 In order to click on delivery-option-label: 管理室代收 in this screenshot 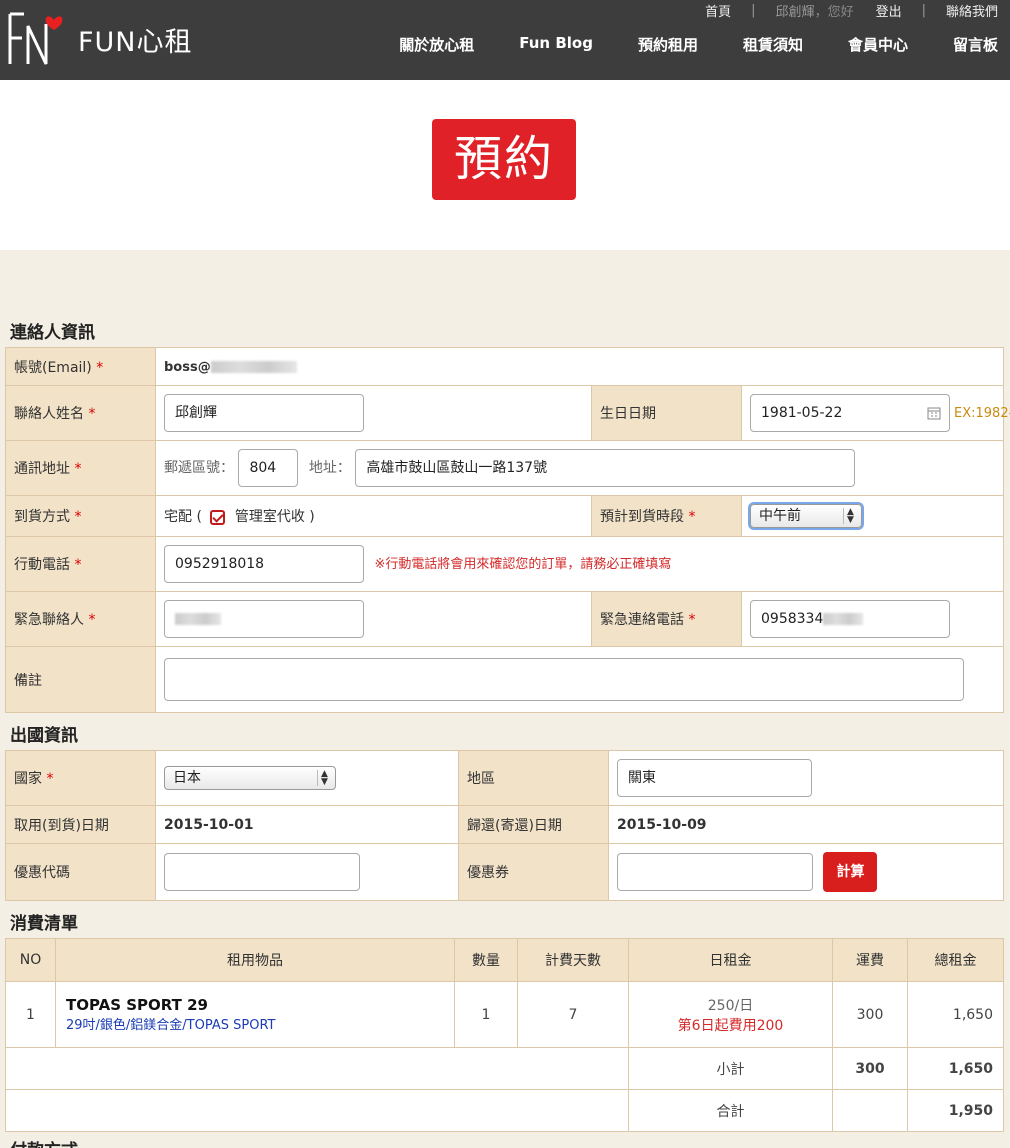, I will do `click(269, 517)`.